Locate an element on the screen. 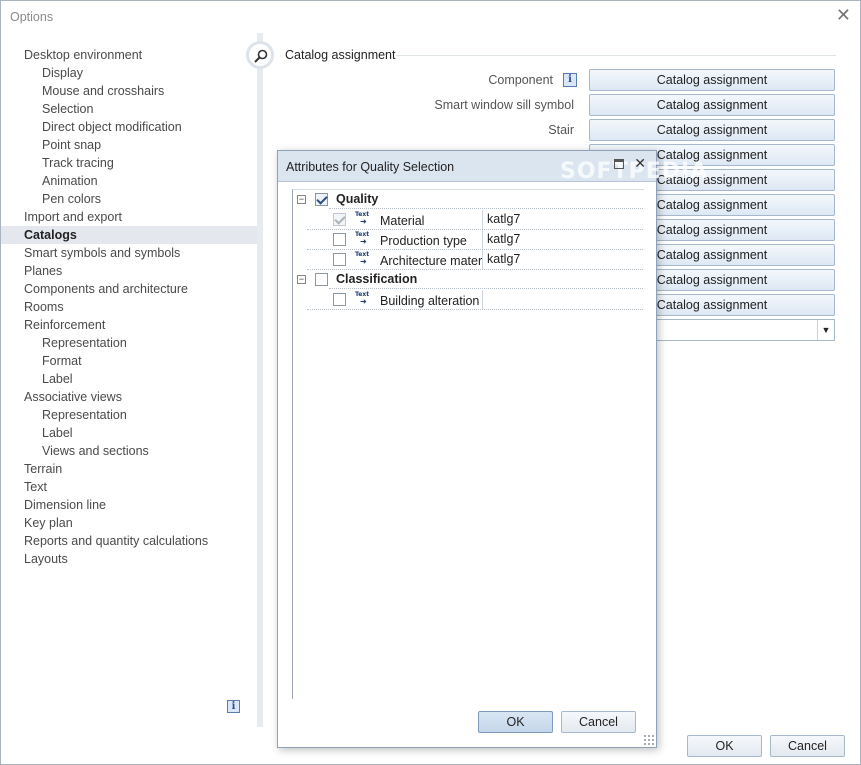 Image resolution: width=861 pixels, height=765 pixels. sidebar-item: Reinforcement is located at coordinates (129, 325).